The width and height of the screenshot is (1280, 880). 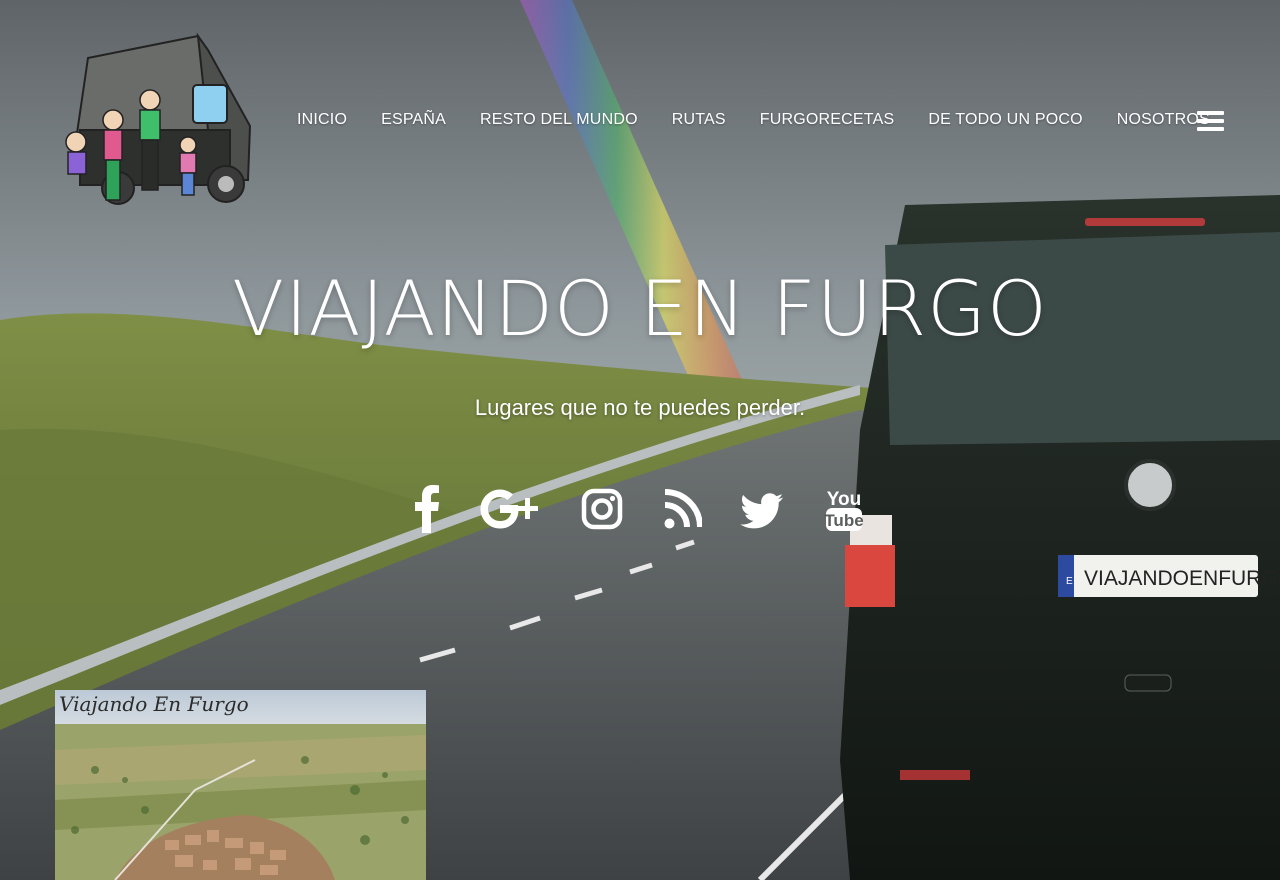 I want to click on site-logo, so click(x=156, y=122).